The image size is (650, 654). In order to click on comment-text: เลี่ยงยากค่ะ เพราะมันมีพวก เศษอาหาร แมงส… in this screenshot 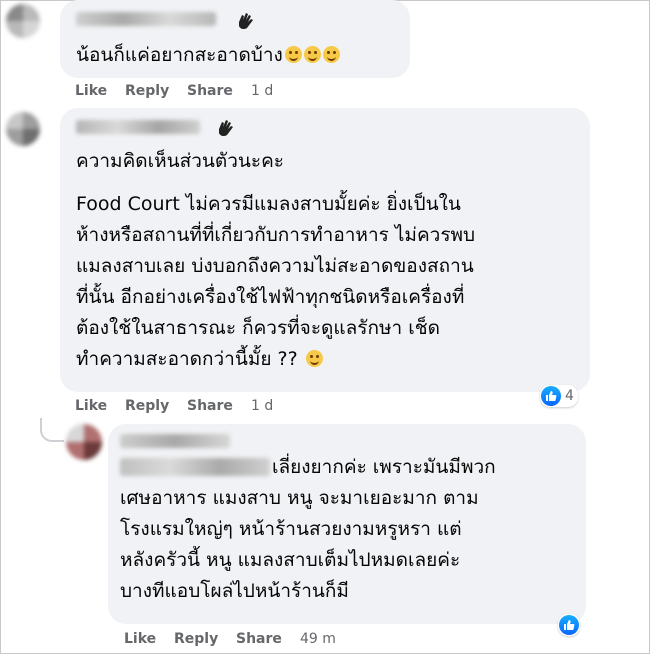, I will do `click(308, 529)`.